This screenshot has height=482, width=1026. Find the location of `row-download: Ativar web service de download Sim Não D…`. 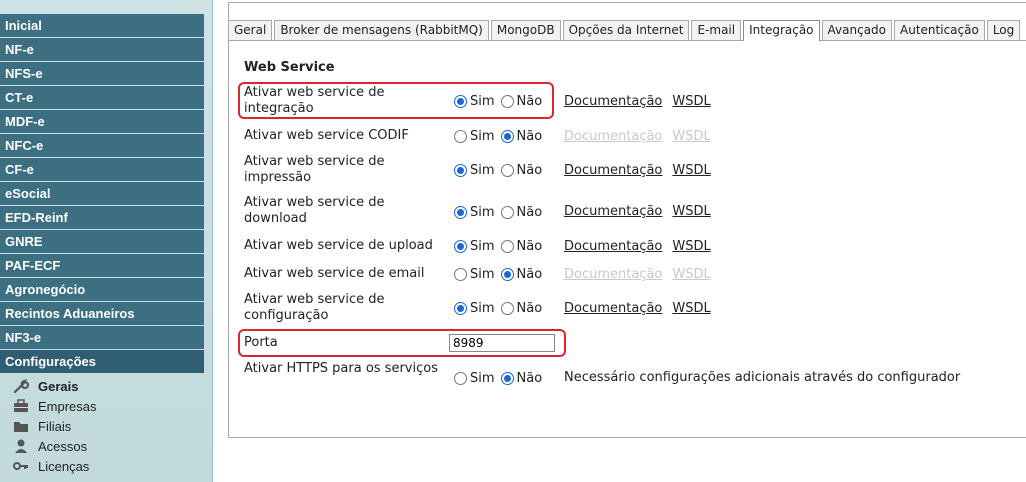

row-download: Ativar web service de download Sim Não D… is located at coordinates (624, 211).